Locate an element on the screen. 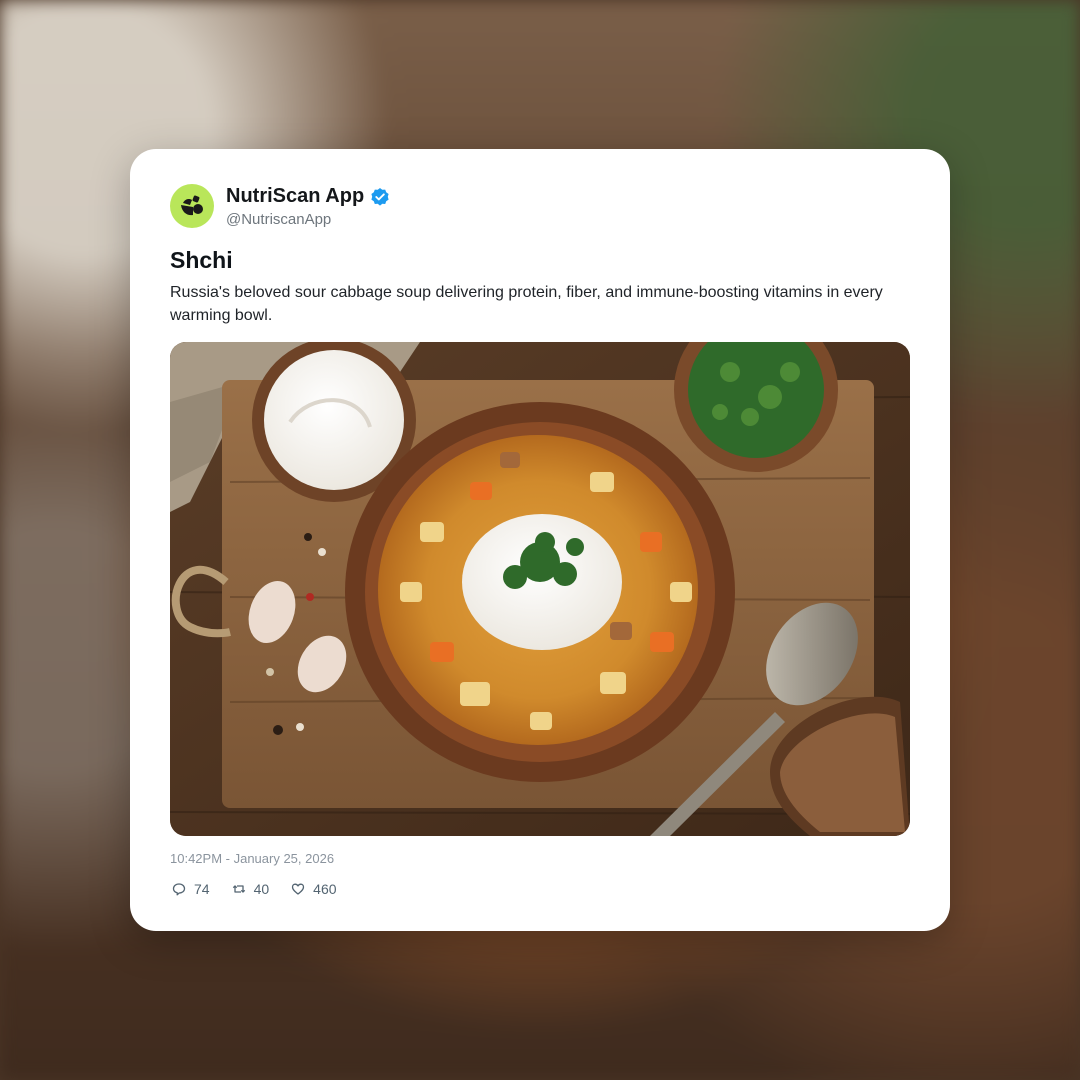 The width and height of the screenshot is (1080, 1080). reply-stat: 74 is located at coordinates (191, 889).